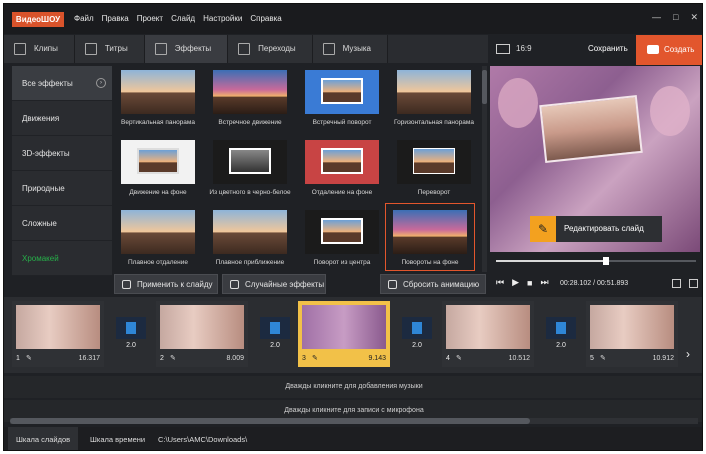  I want to click on effect-item: Отдаление на фоне, so click(342, 168).